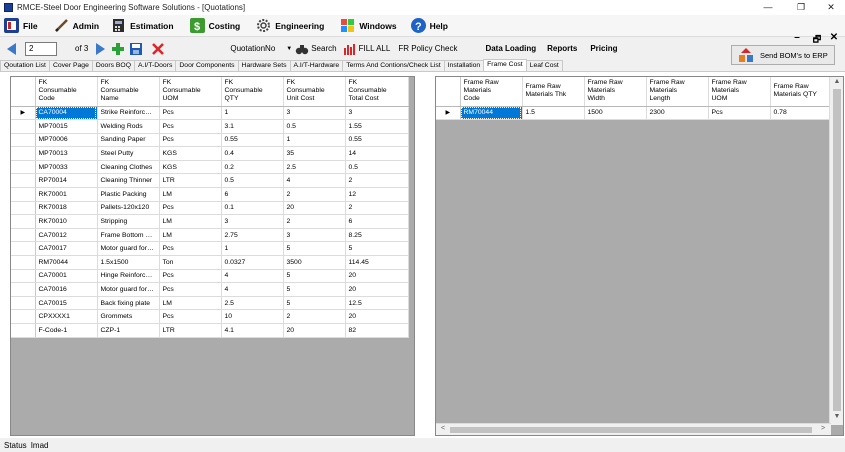  I want to click on grid-cell: Frame Bottom Spreader, so click(128, 235).